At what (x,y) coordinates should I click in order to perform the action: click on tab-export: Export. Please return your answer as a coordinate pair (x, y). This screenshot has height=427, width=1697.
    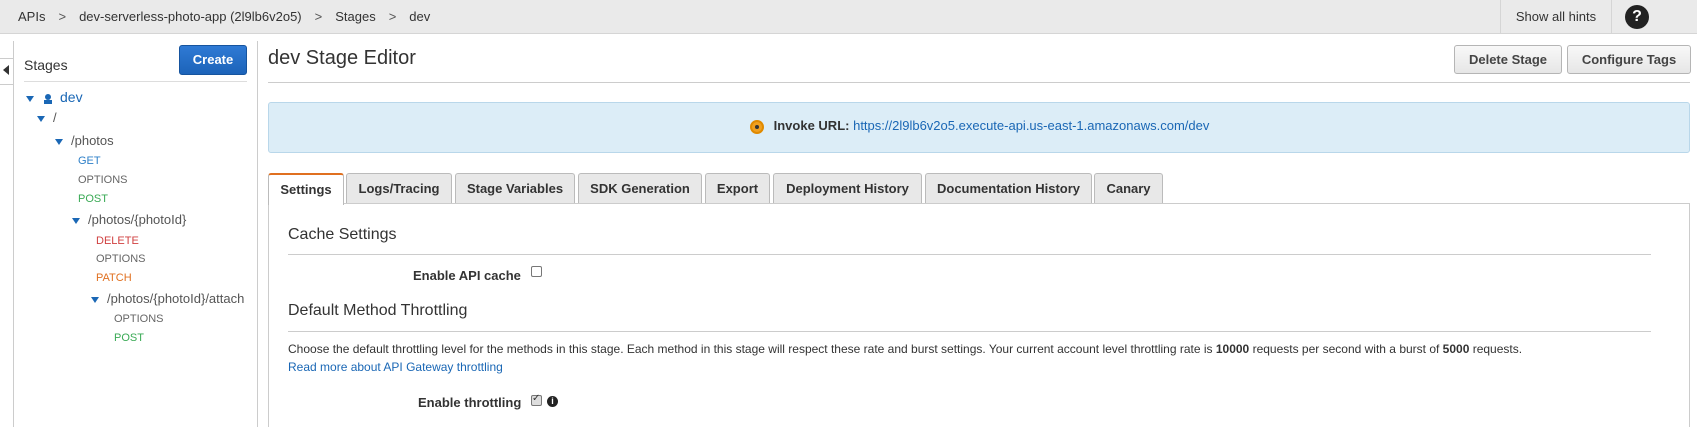
    Looking at the image, I should click on (737, 188).